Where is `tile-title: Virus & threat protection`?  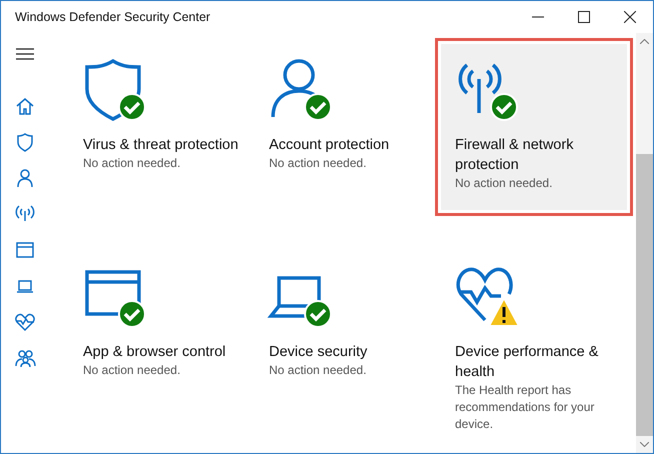
tile-title: Virus & threat protection is located at coordinates (161, 145).